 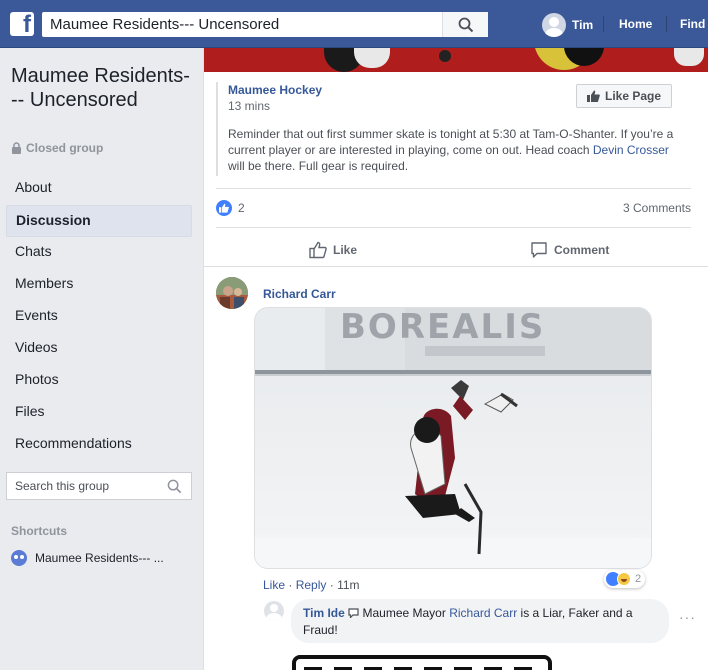 I want to click on like-label: Like, so click(x=345, y=250).